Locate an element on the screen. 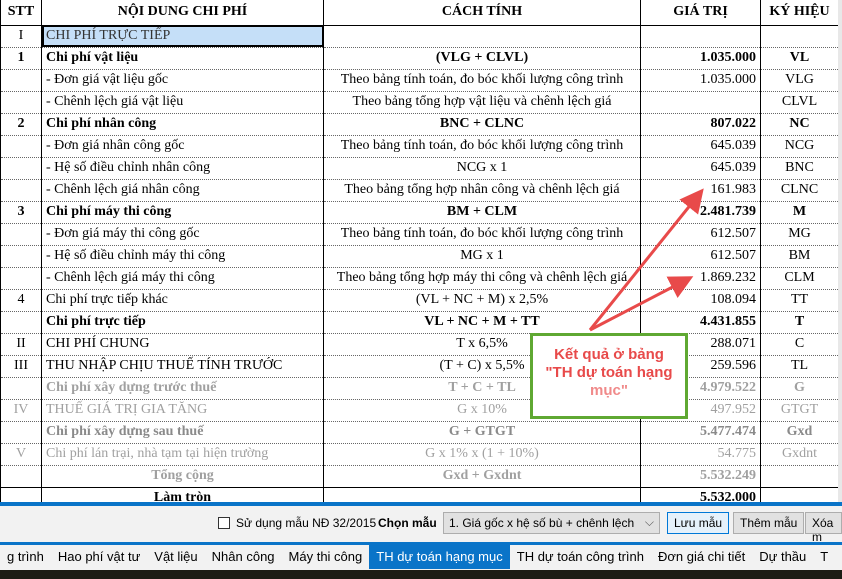 Image resolution: width=842 pixels, height=579 pixels. chevron-down-icon: ⌵ is located at coordinates (649, 522).